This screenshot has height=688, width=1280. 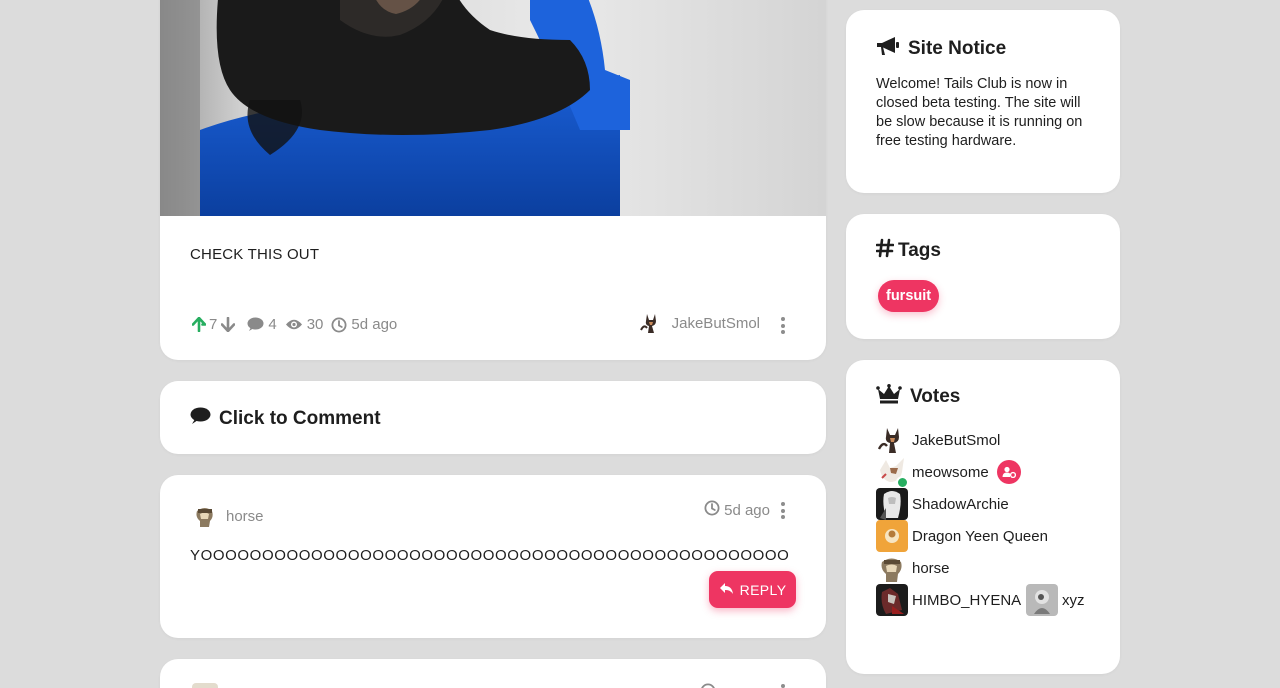 I want to click on crown-icon, so click(x=889, y=397).